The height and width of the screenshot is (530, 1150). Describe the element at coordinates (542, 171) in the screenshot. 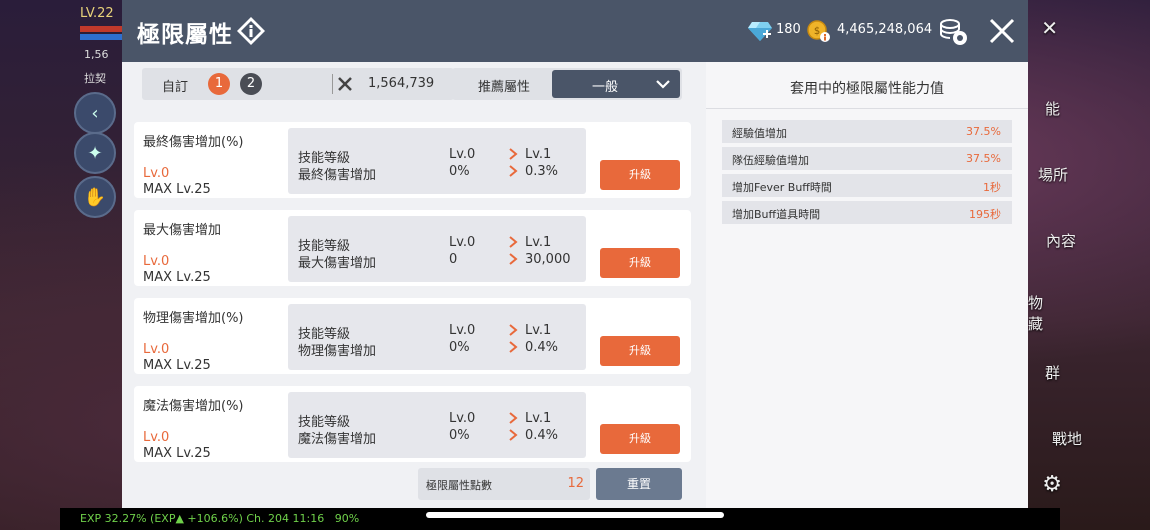

I see `detail-next-2: 0.3%` at that location.